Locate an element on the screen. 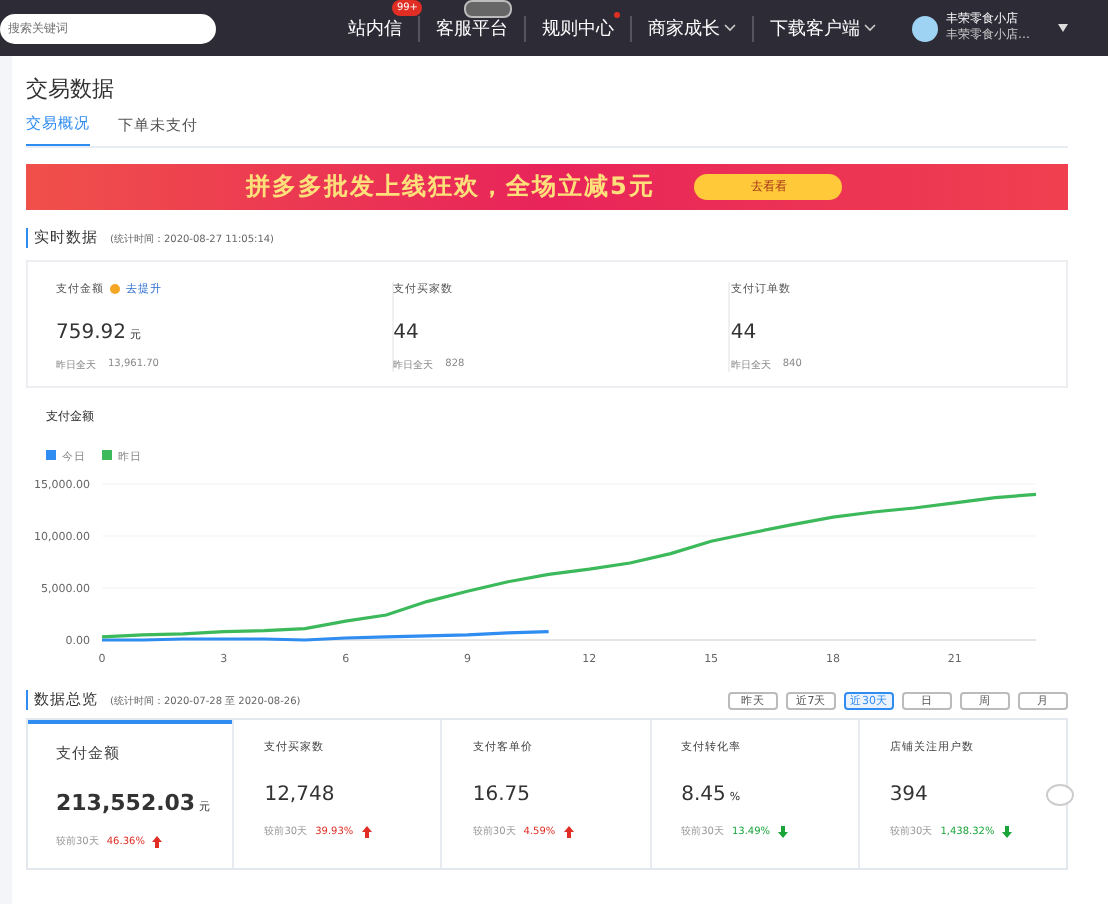 This screenshot has height=904, width=1108. metric-value: 213,552.03 is located at coordinates (126, 803).